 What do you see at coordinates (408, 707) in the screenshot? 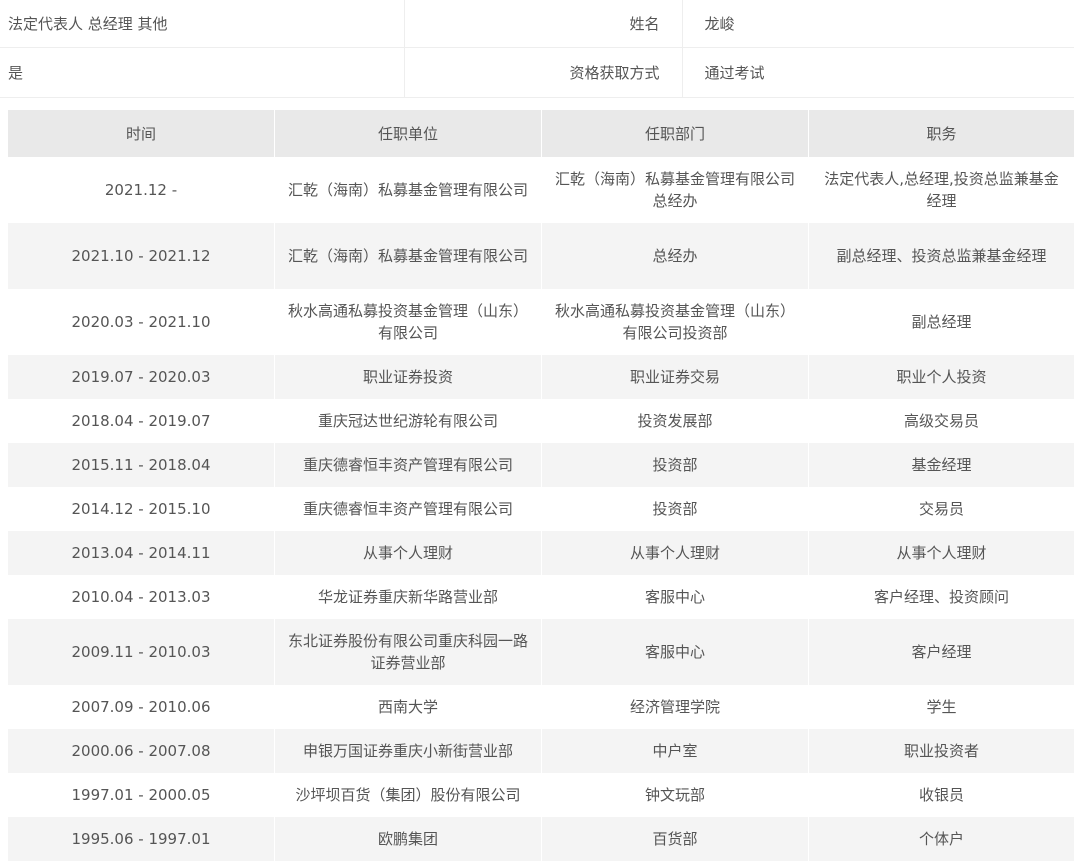
I see `cell-company: 西南大学` at bounding box center [408, 707].